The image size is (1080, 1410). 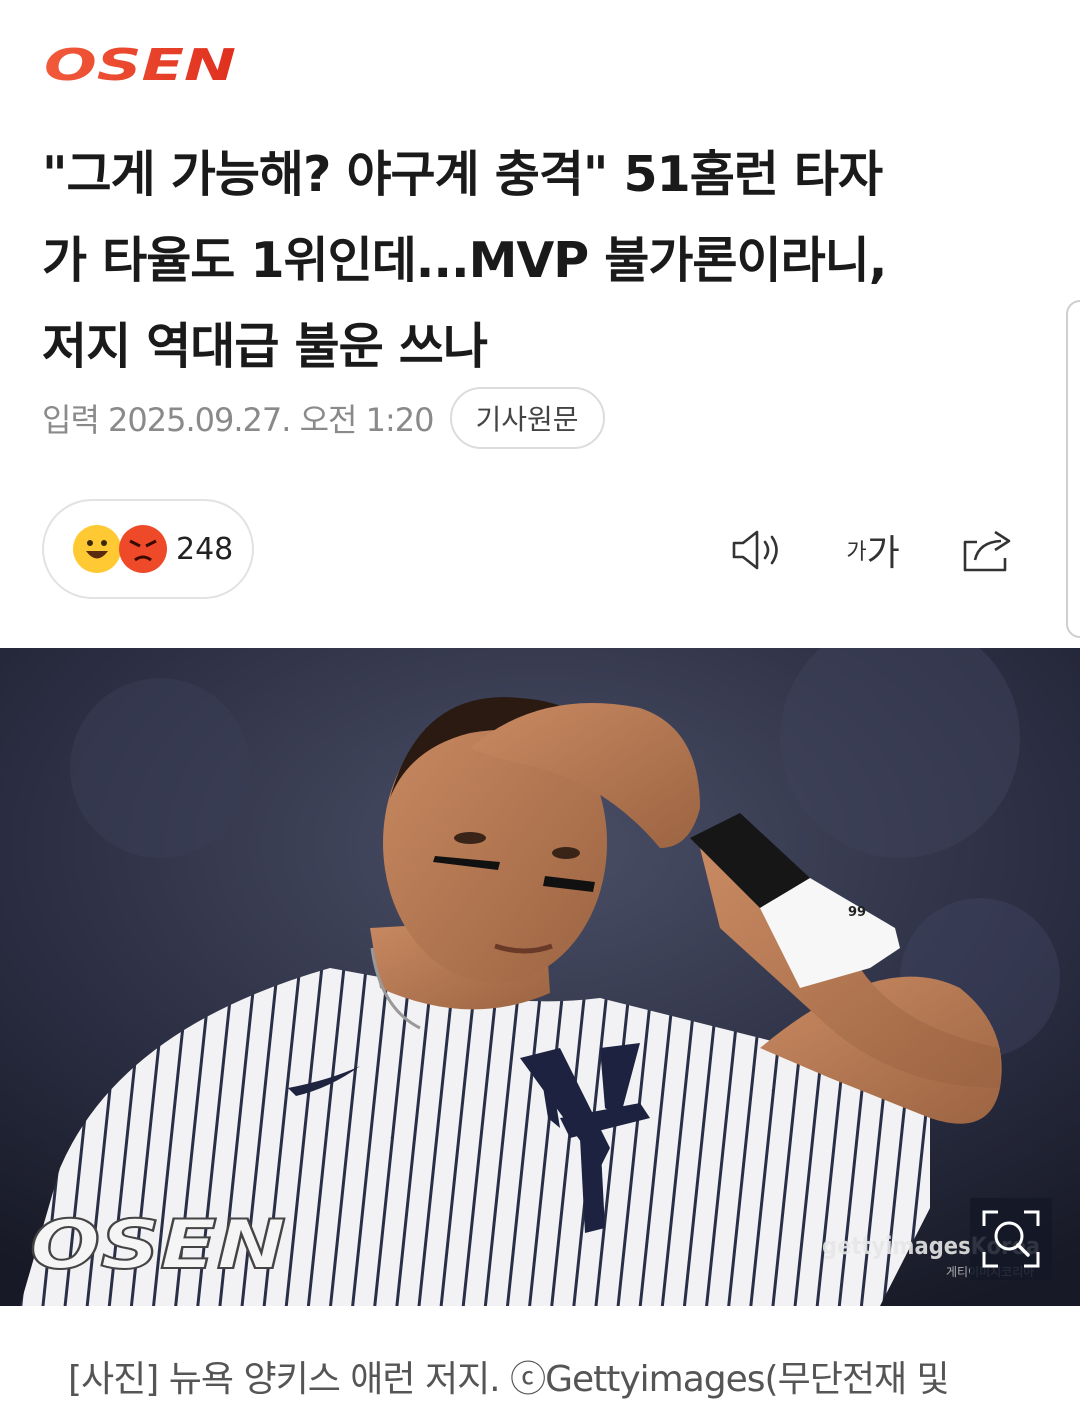 I want to click on original-article-button: 기사원문, so click(x=527, y=418).